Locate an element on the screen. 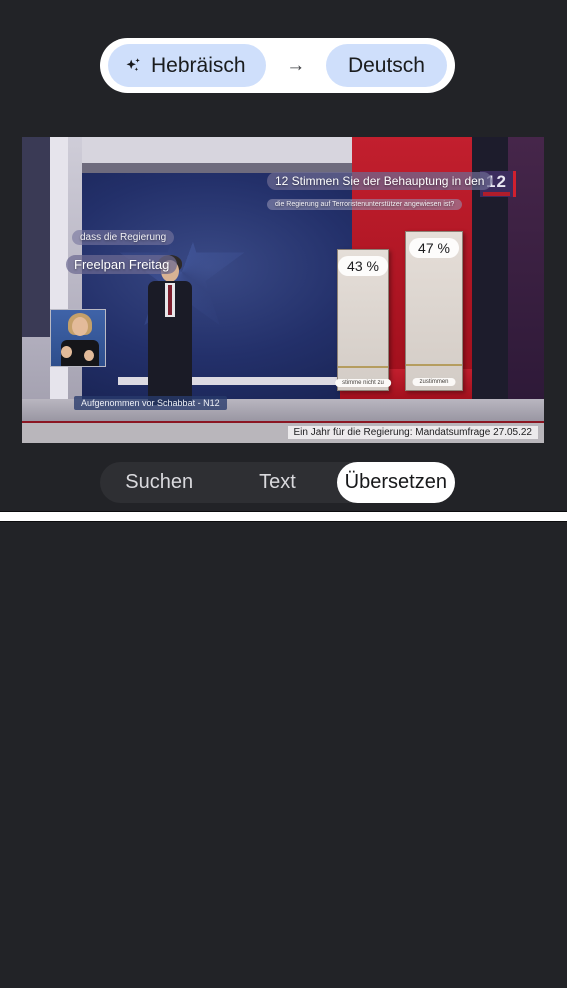 Image resolution: width=567 pixels, height=988 pixels. tab-text: Text is located at coordinates (277, 482).